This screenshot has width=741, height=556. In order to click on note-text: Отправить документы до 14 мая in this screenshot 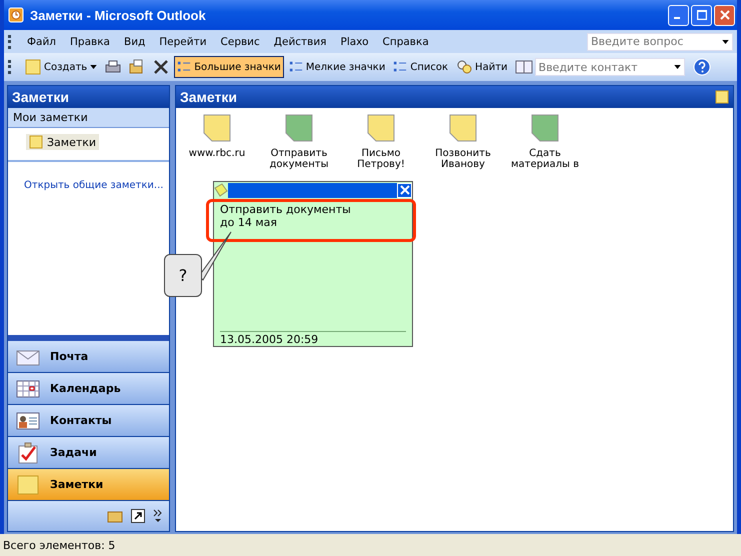, I will do `click(313, 264)`.